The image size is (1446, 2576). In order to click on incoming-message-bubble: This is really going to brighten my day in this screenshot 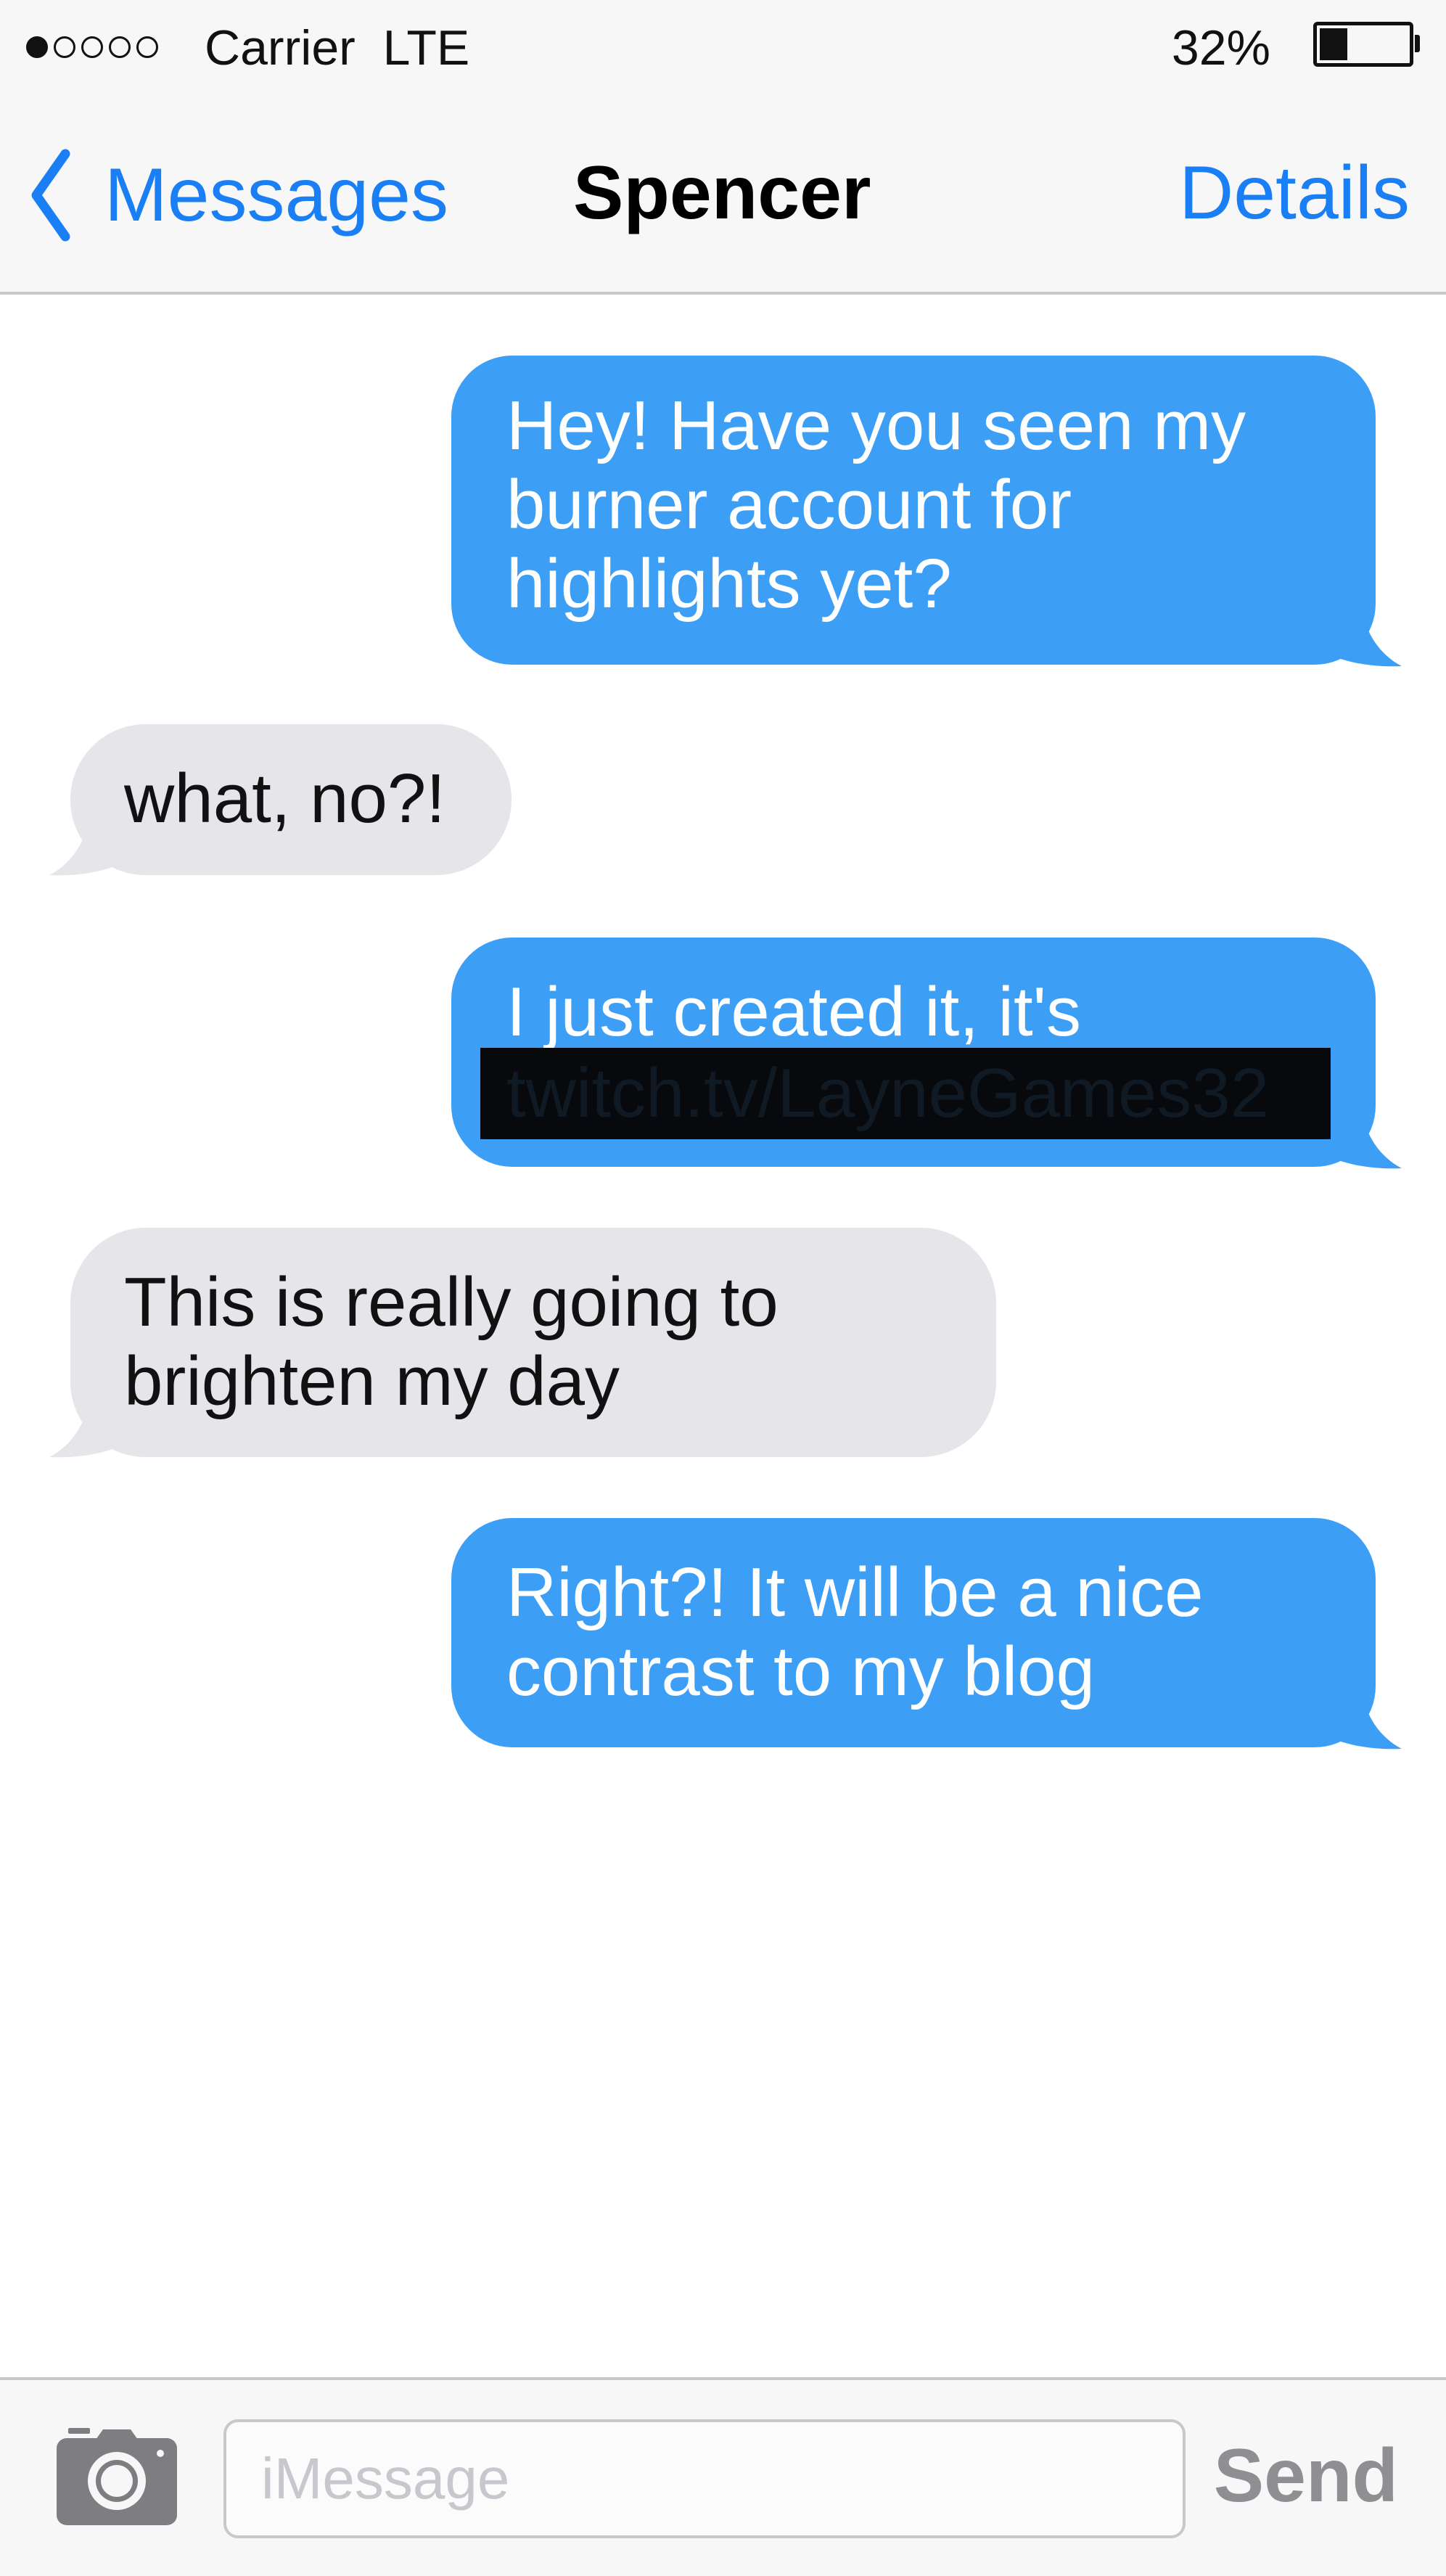, I will do `click(533, 1342)`.